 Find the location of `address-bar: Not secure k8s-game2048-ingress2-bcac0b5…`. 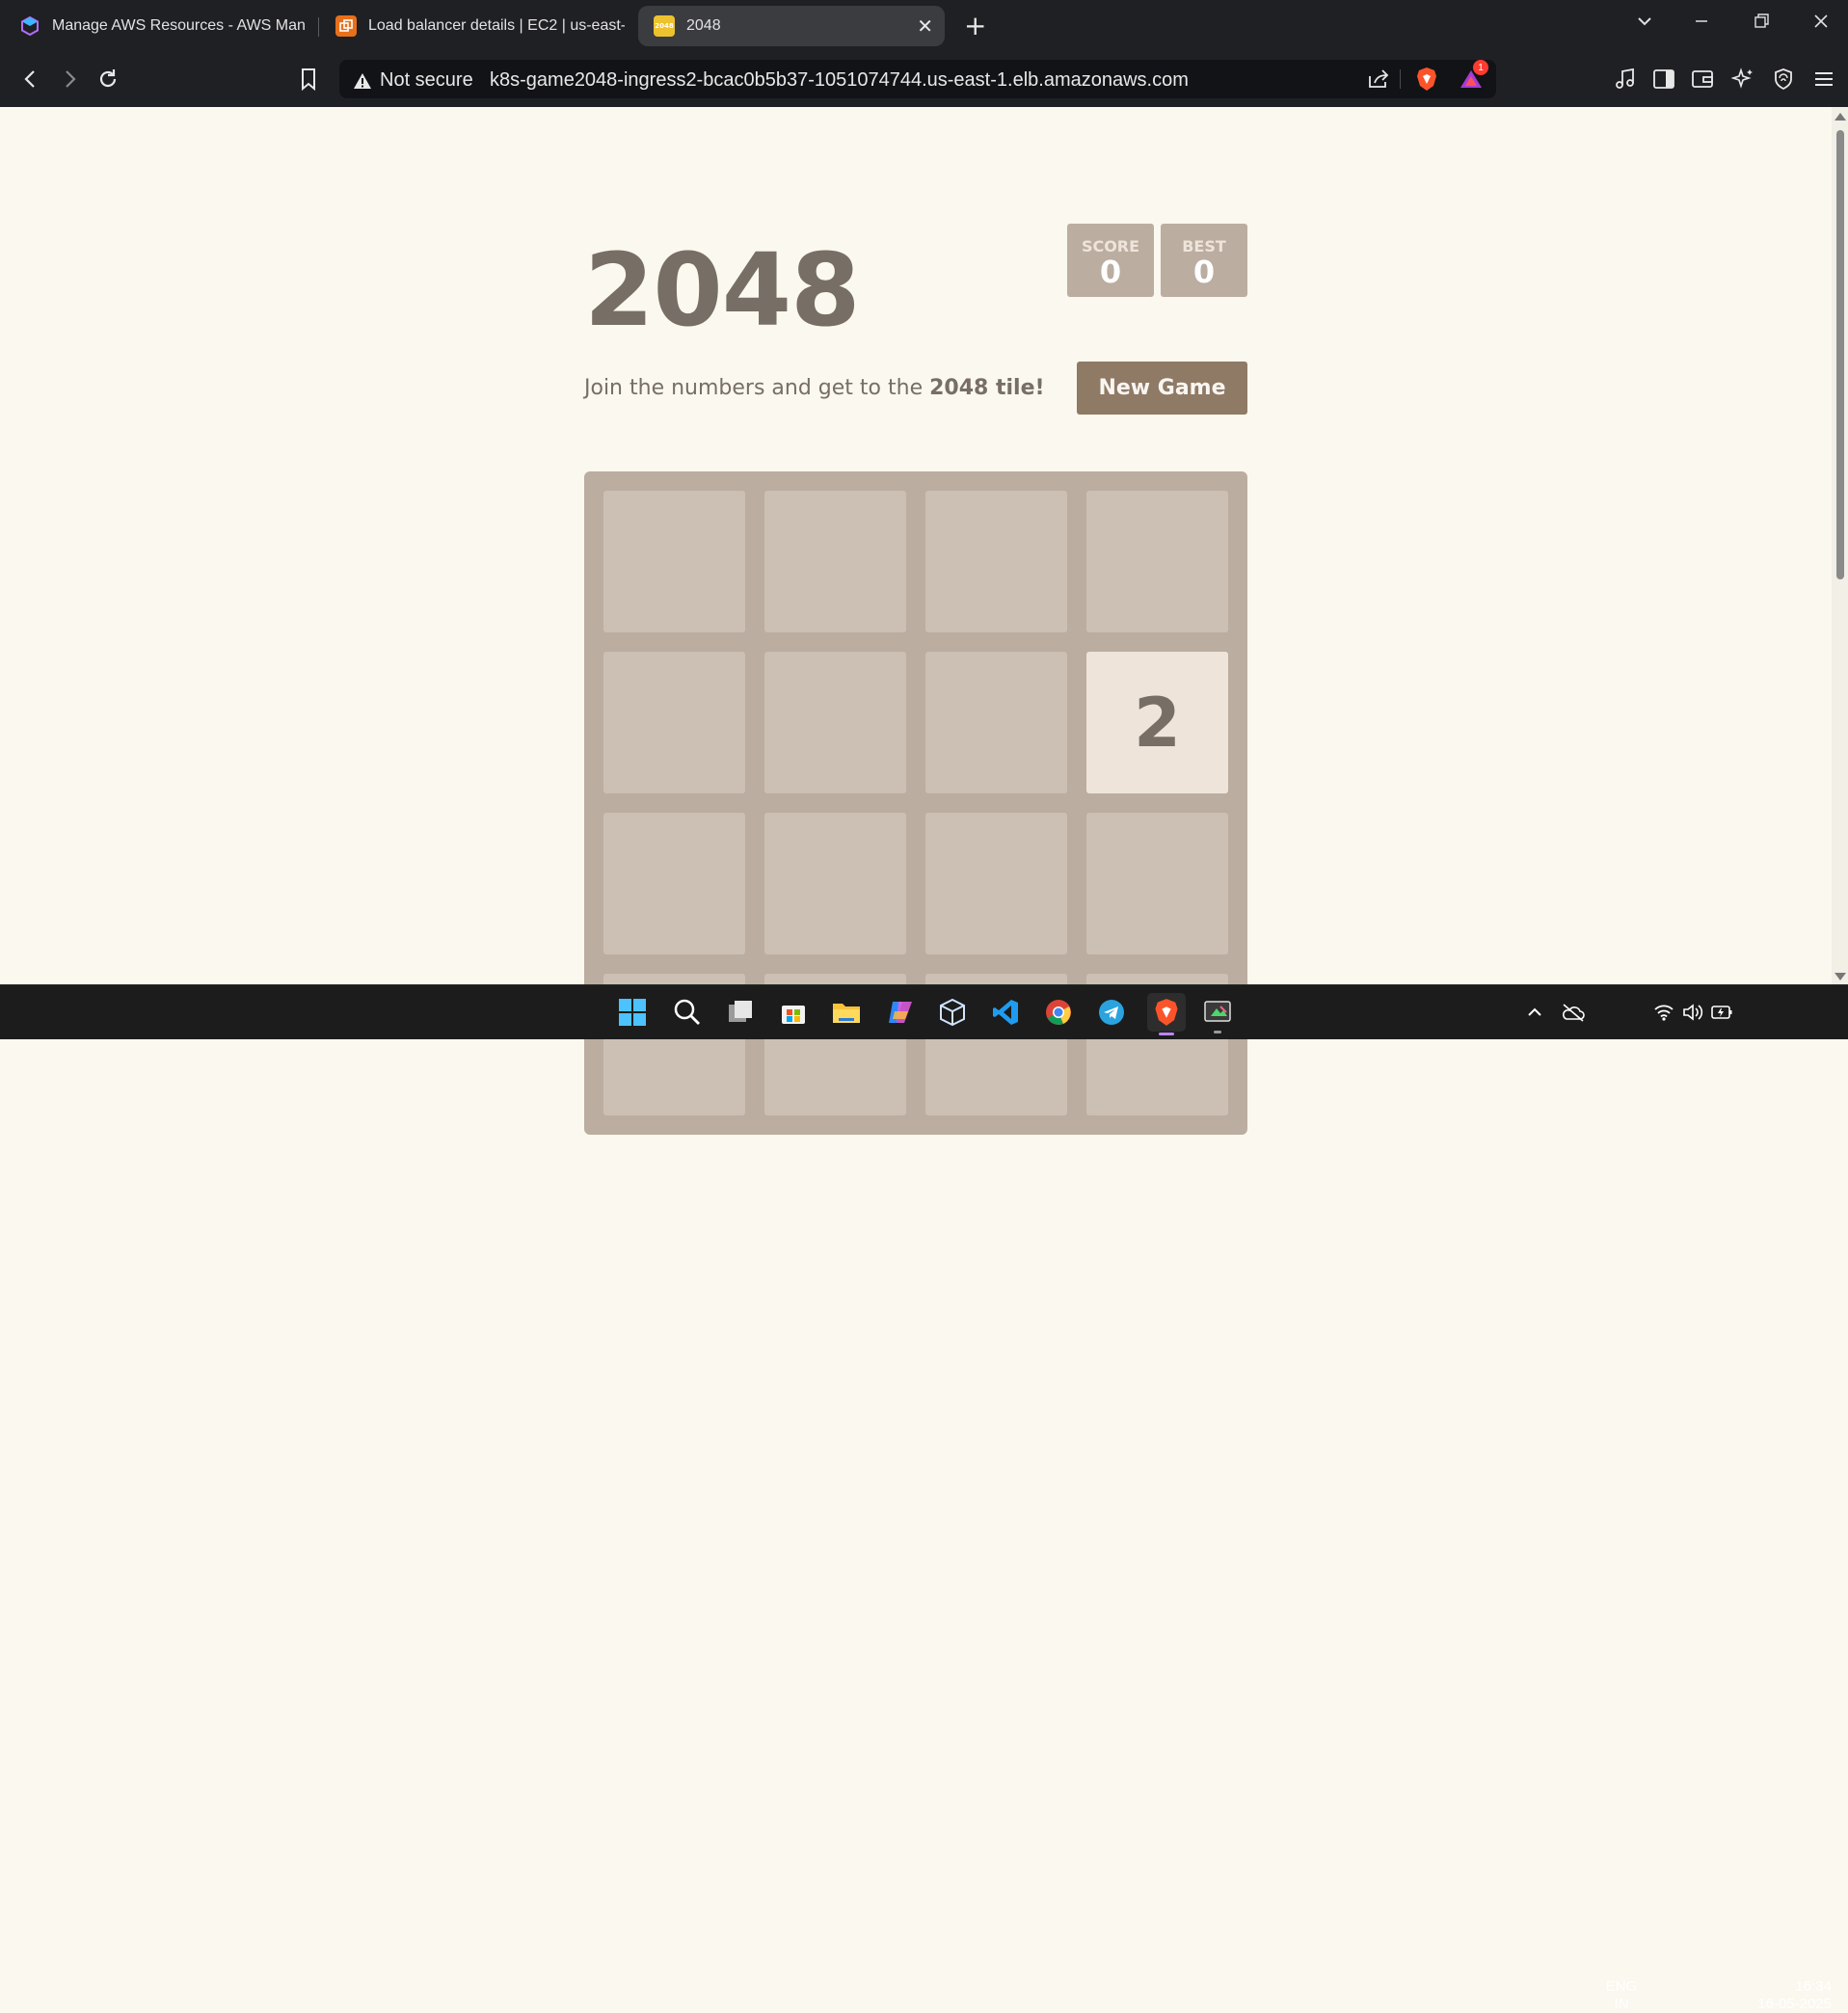

address-bar: Not secure k8s-game2048-ingress2-bcac0b5… is located at coordinates (918, 79).